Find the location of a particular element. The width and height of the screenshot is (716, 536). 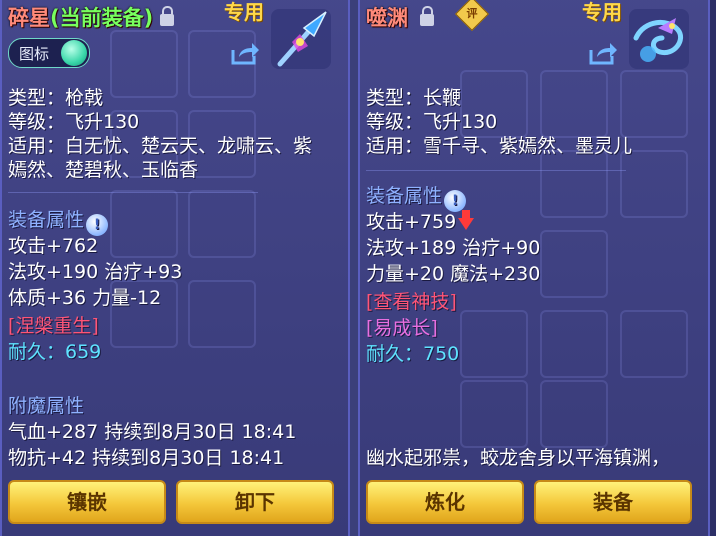

attr-value: 攻击+759 is located at coordinates (411, 222).